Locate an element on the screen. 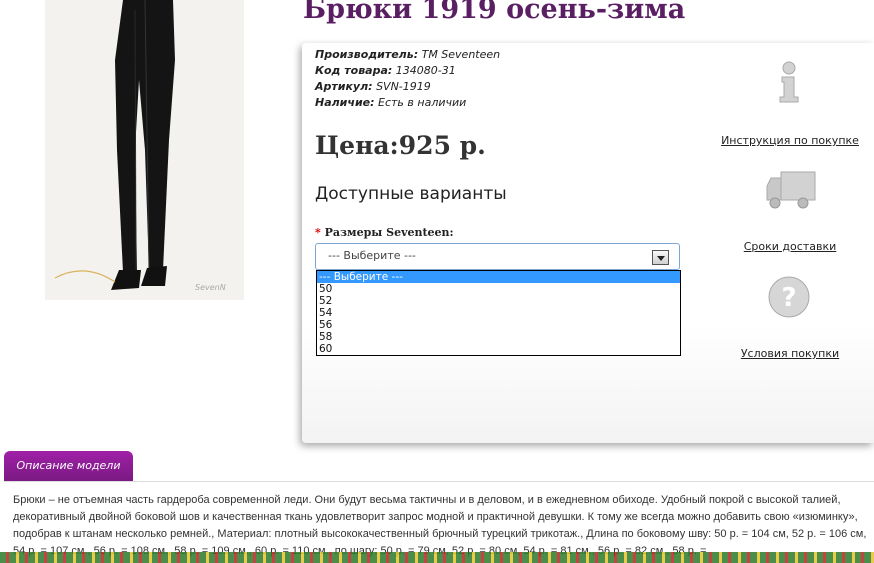 The image size is (874, 563). size-option-label: * Размеры Seventeen: is located at coordinates (384, 232).